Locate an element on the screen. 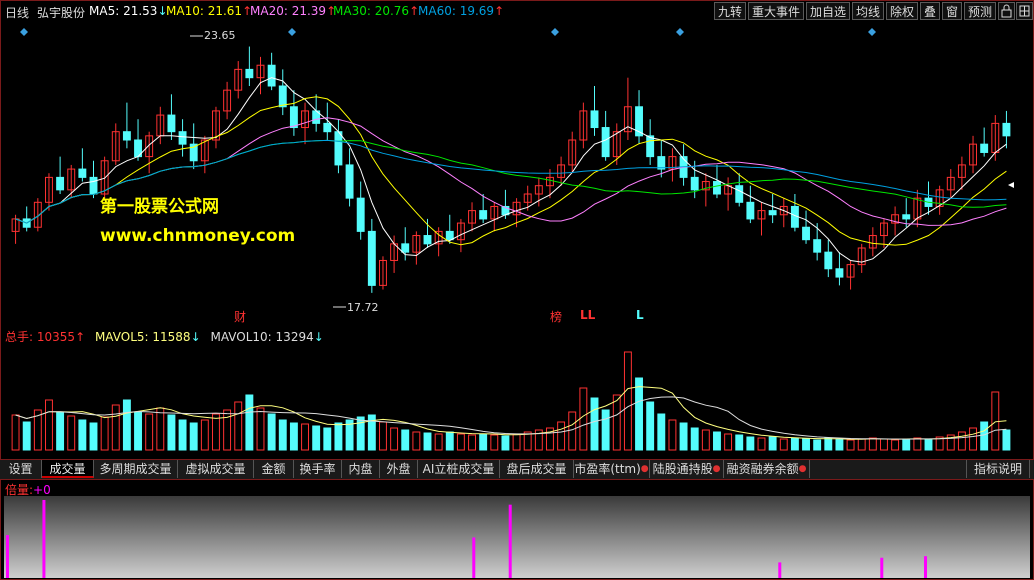  tab-margin-balance: 融资融券余额● is located at coordinates (767, 469).